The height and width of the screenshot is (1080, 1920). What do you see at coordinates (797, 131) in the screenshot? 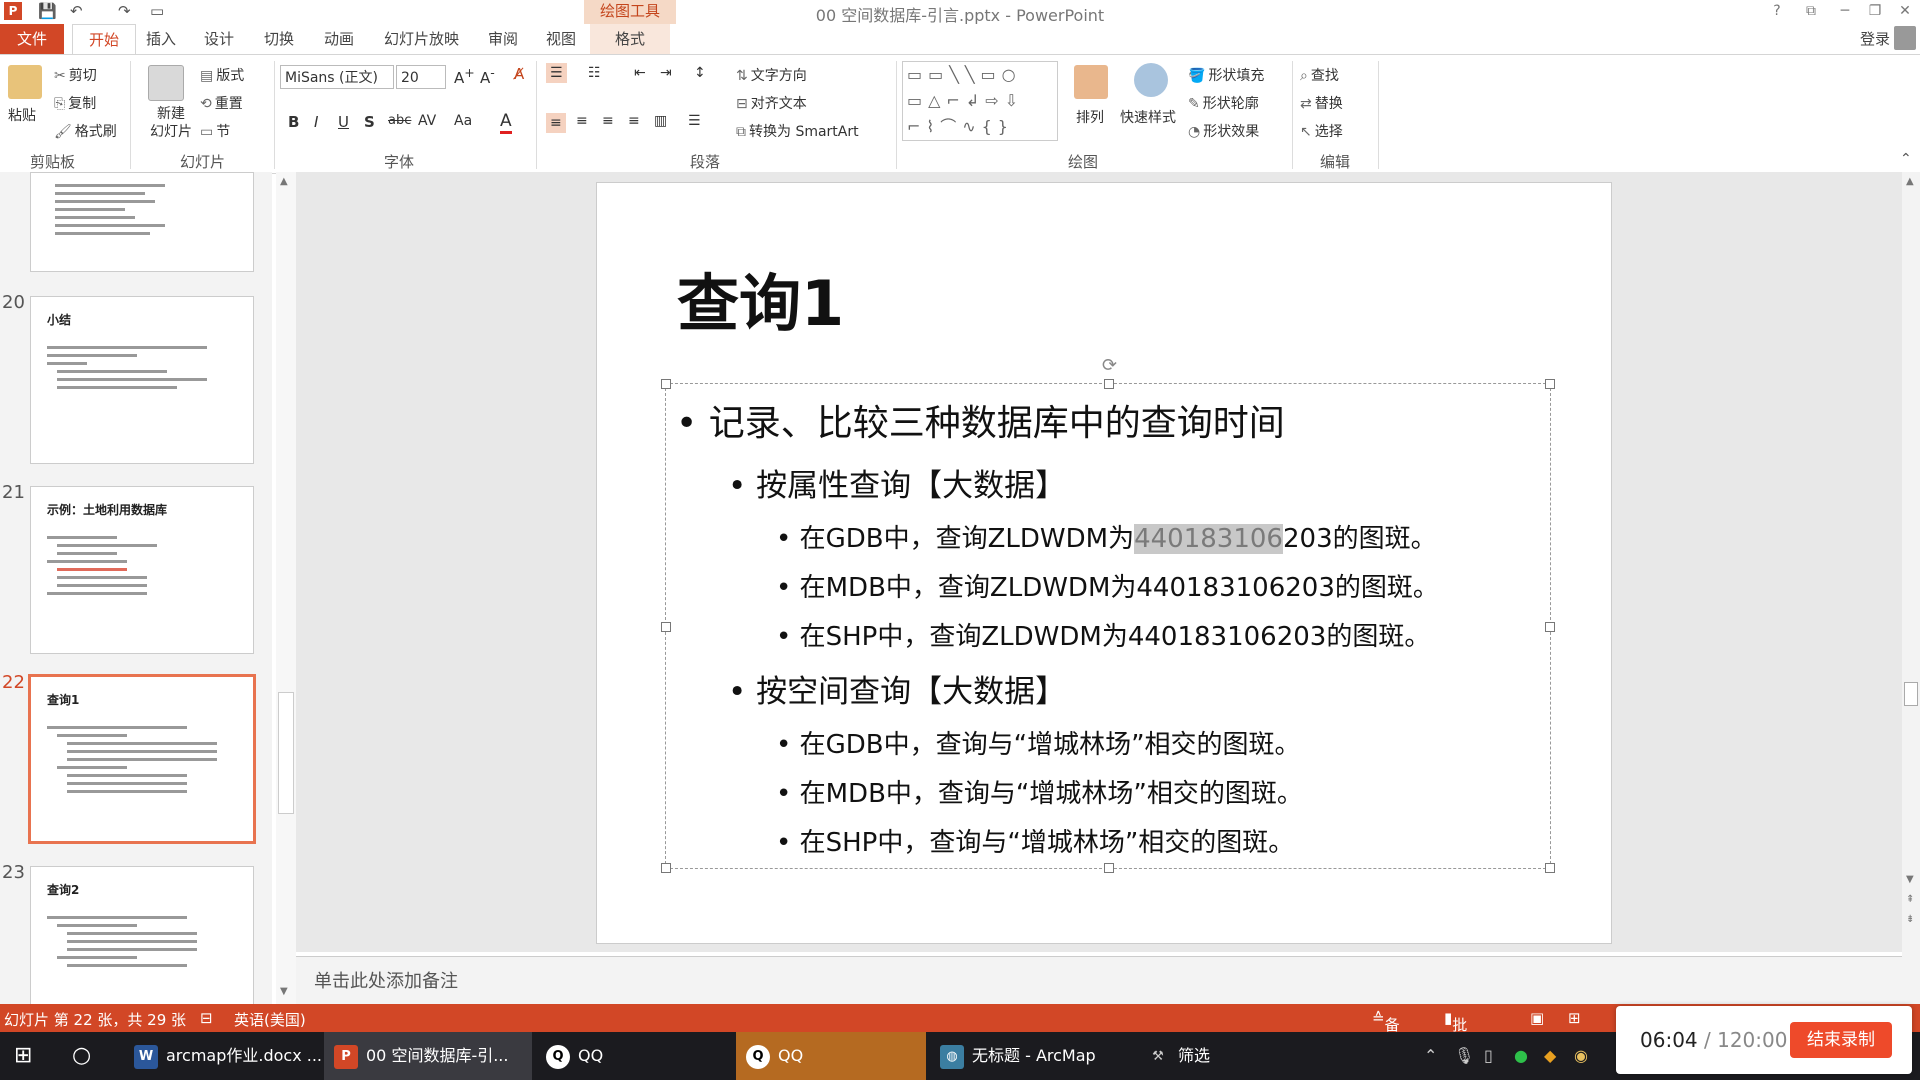
I see `convert-smartart-button: ⧉ 转换为 SmartArt` at bounding box center [797, 131].